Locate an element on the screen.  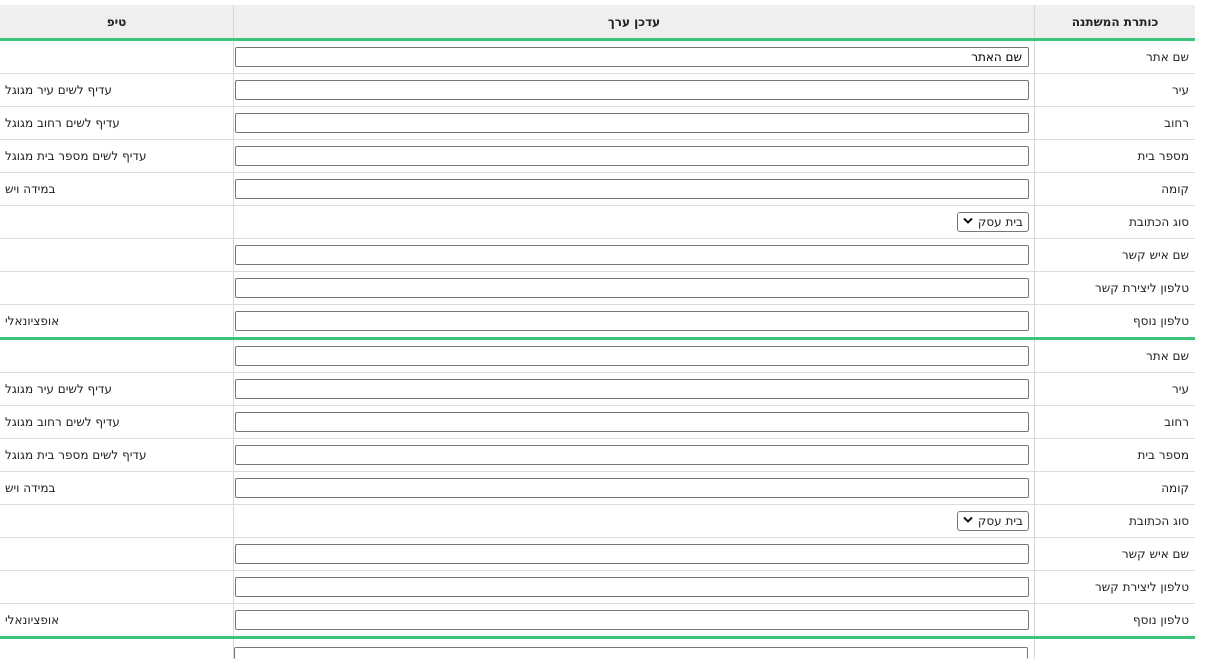
header-variable-title: כותרת המשתנה is located at coordinates (1114, 21).